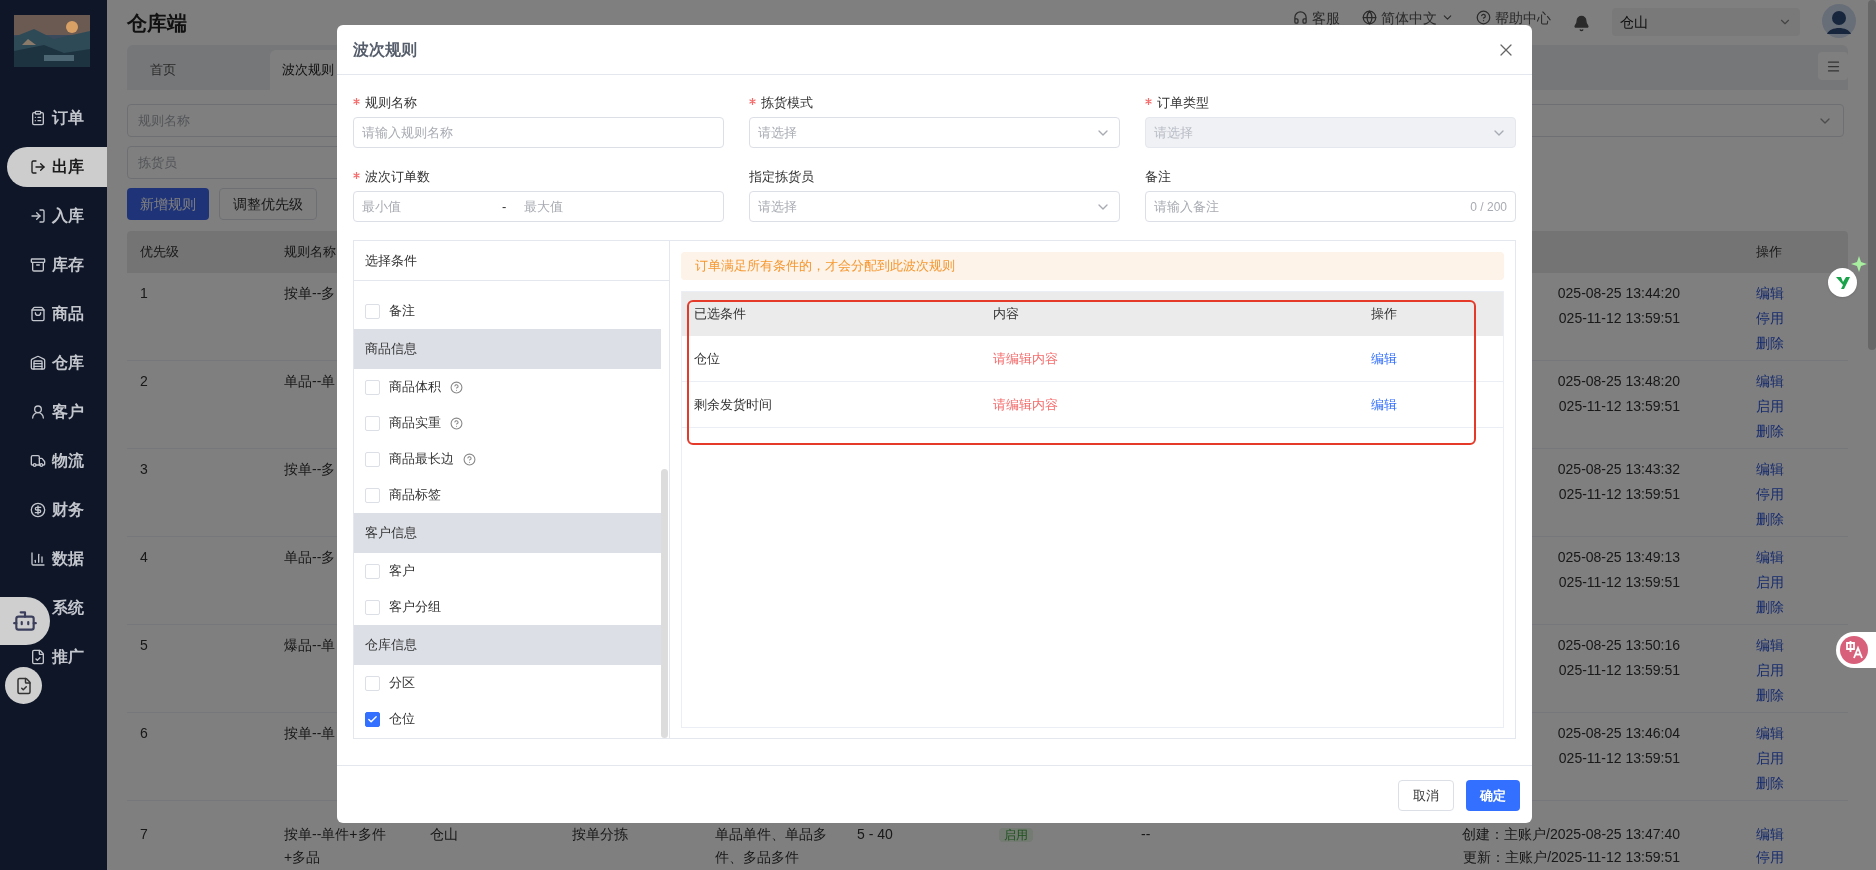 The image size is (1876, 870). I want to click on hint-banner: 订单满足所有条件的，才会分配到此波次规则, so click(1092, 266).